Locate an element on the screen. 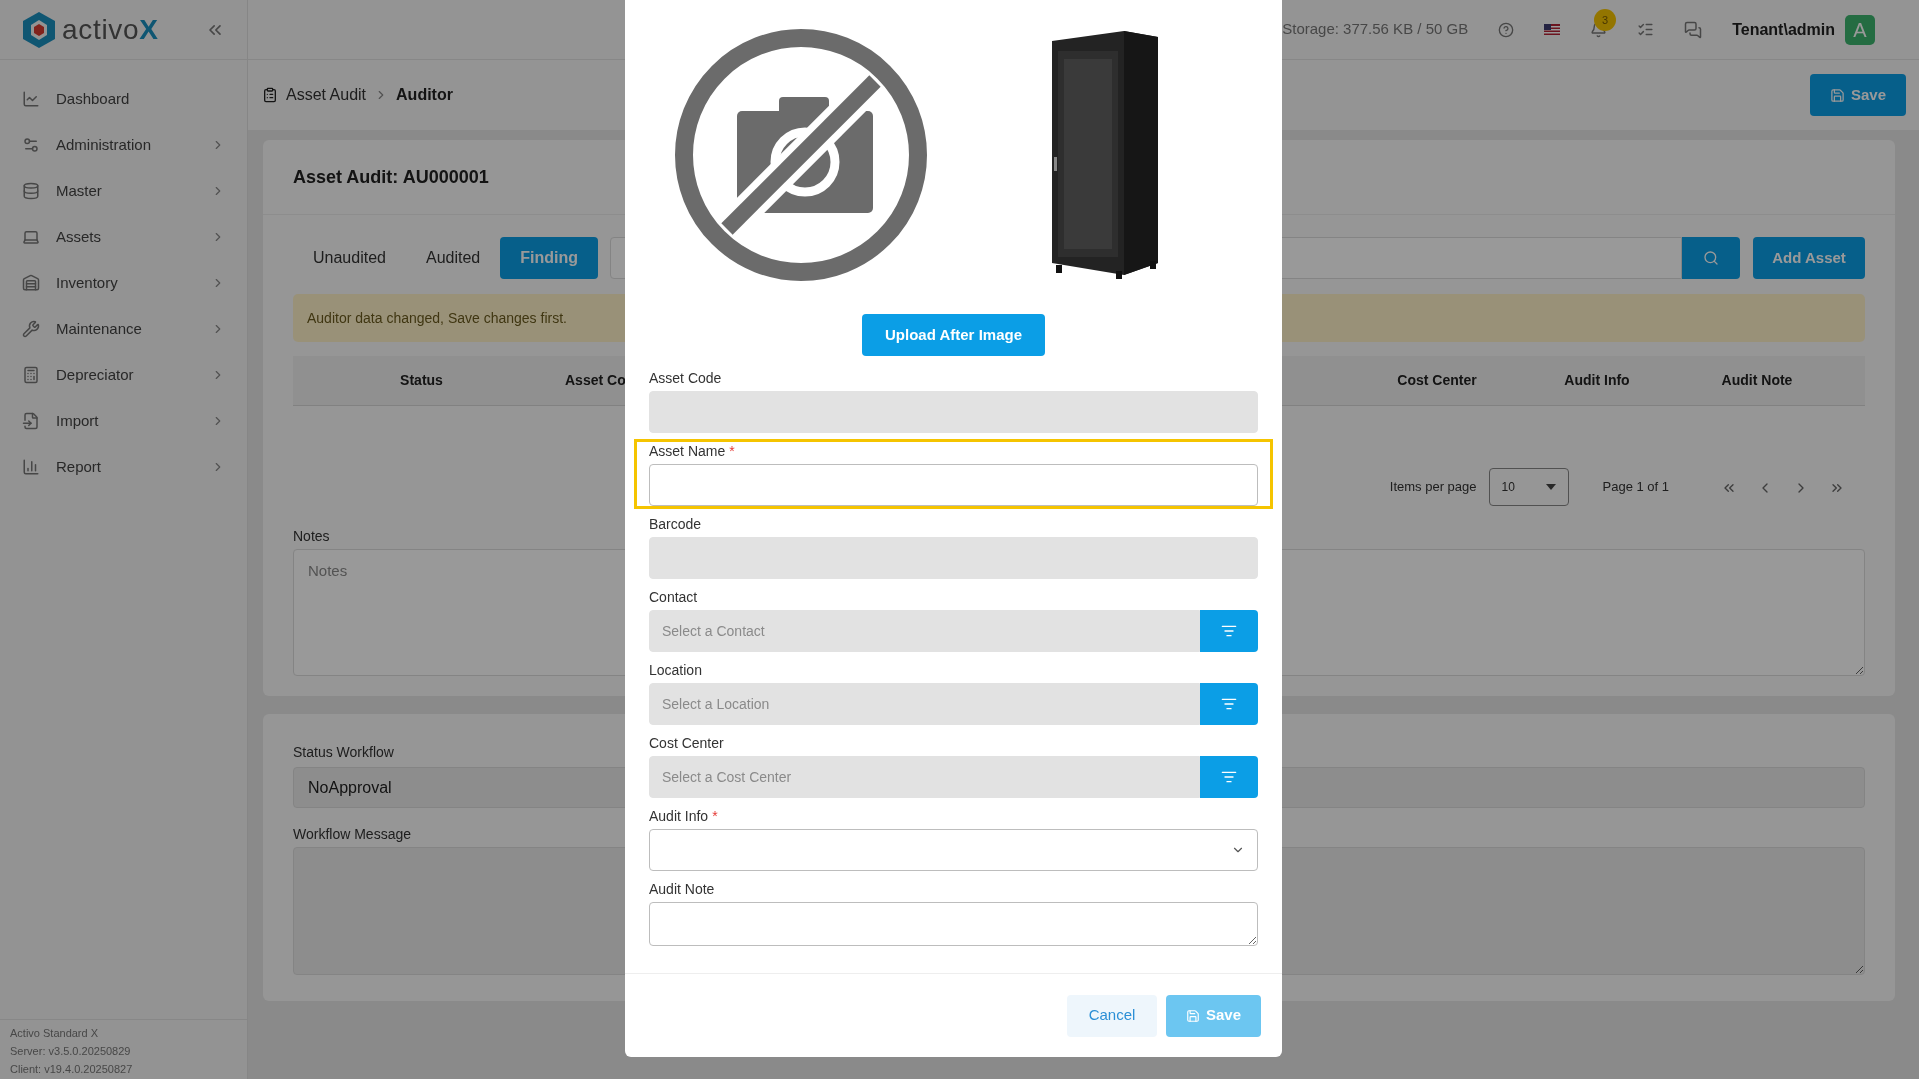 The width and height of the screenshot is (1919, 1079). version-text: Client: v19.4.0.20250827 is located at coordinates (72, 1069).